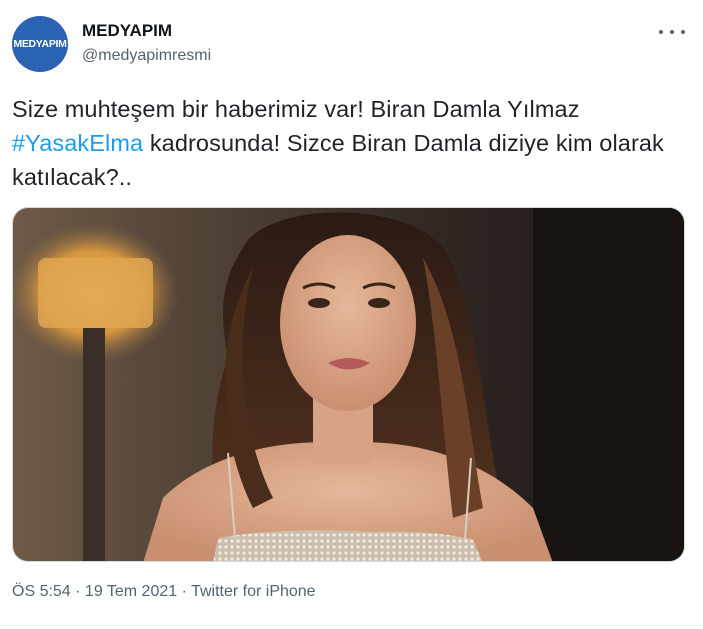 Image resolution: width=703 pixels, height=629 pixels. Describe the element at coordinates (351, 625) in the screenshot. I see `divider` at that location.